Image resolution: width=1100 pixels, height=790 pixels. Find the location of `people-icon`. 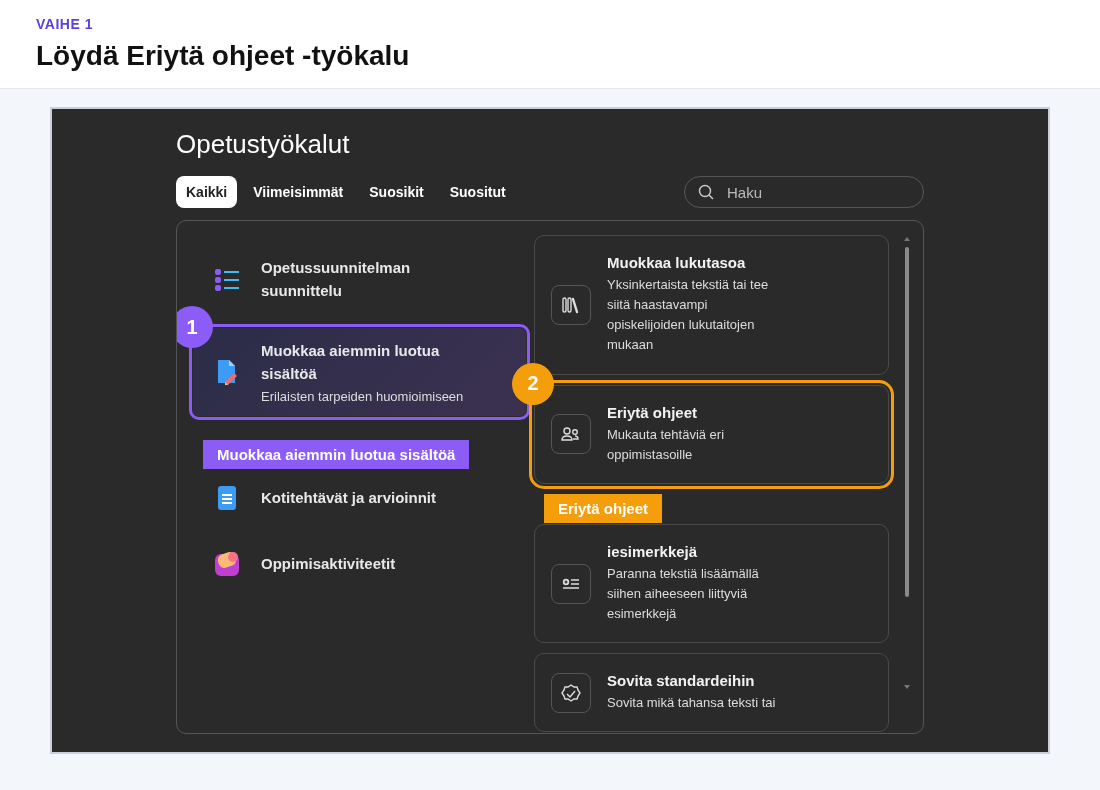

people-icon is located at coordinates (571, 434).